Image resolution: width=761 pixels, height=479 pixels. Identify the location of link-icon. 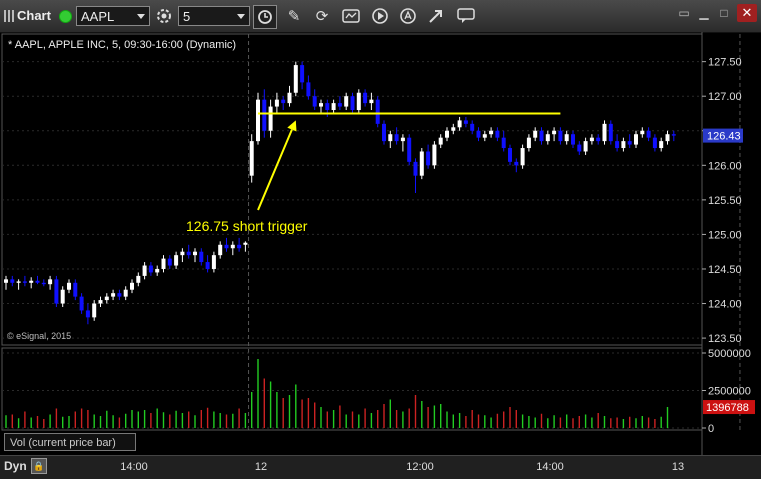
(436, 16).